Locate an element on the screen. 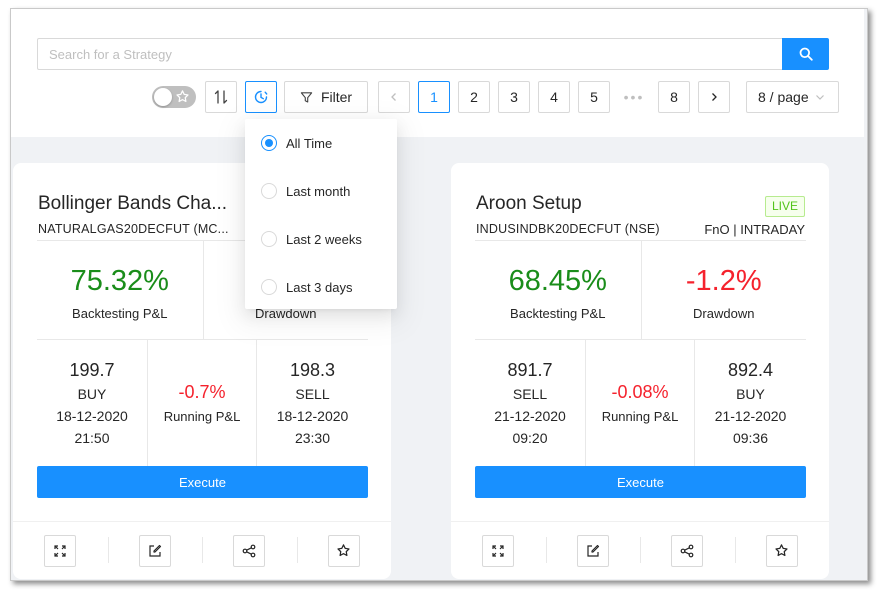  entry-time: 21:50 is located at coordinates (92, 438).